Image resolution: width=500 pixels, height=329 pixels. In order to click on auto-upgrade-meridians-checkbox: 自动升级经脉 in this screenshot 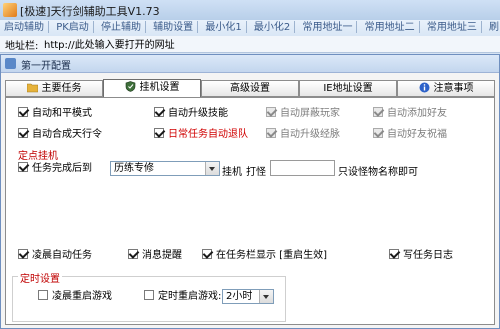, I will do `click(303, 134)`.